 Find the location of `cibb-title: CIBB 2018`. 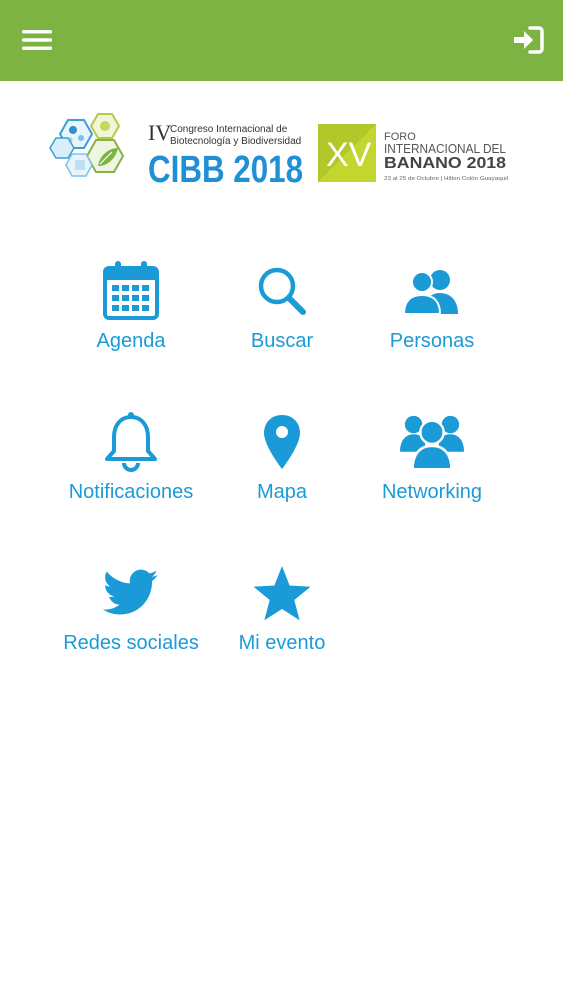

cibb-title: CIBB 2018 is located at coordinates (225, 170).